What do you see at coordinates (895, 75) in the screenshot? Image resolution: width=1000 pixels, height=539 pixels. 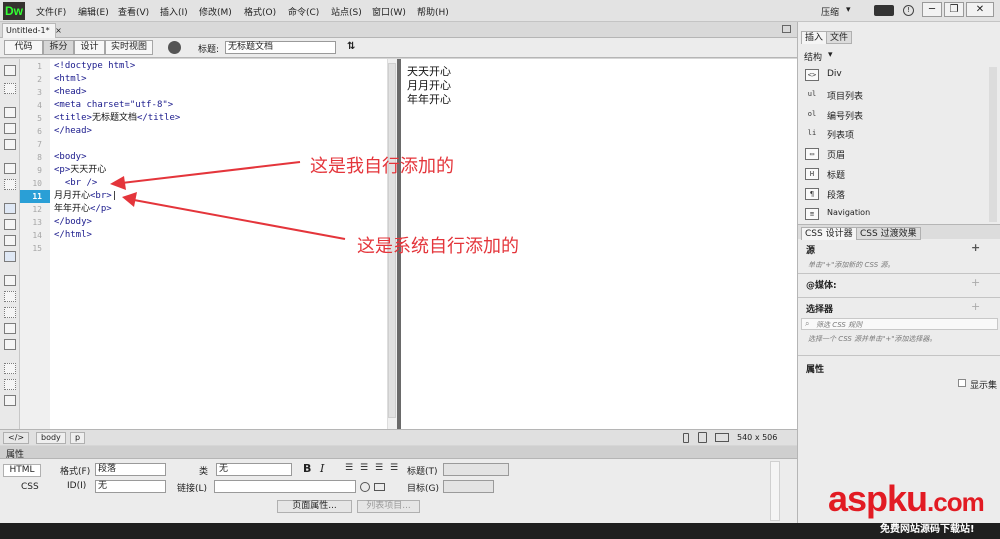 I see `insert-div: <> Div` at bounding box center [895, 75].